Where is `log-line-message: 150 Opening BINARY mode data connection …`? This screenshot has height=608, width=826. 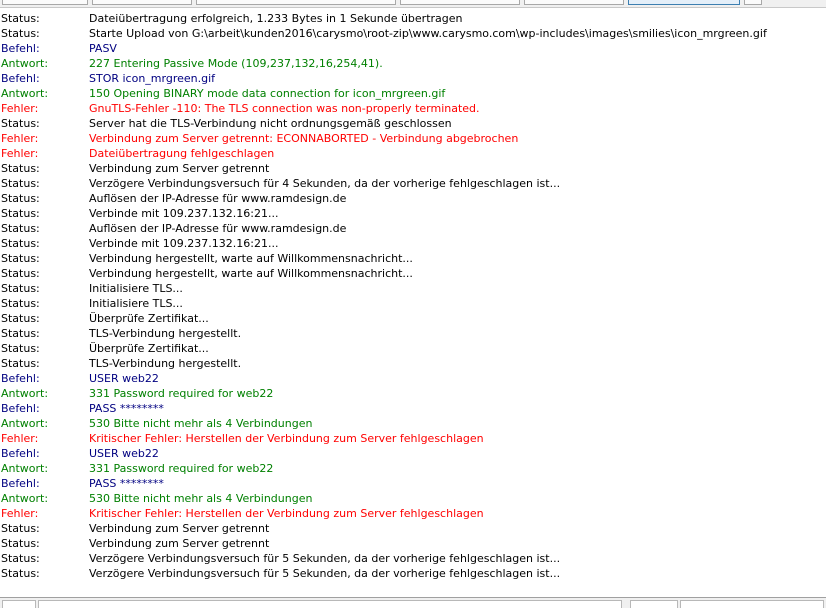 log-line-message: 150 Opening BINARY mode data connection … is located at coordinates (267, 93).